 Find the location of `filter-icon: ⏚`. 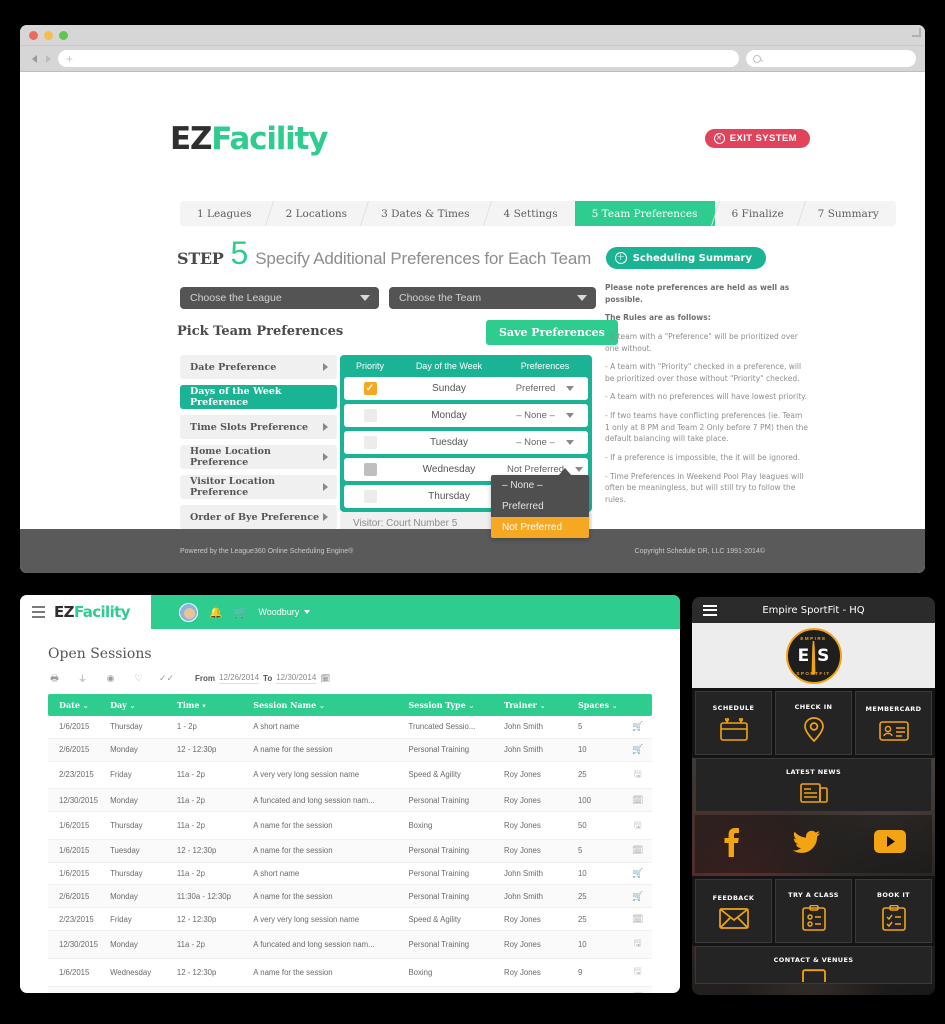

filter-icon: ⏚ is located at coordinates (82, 678).